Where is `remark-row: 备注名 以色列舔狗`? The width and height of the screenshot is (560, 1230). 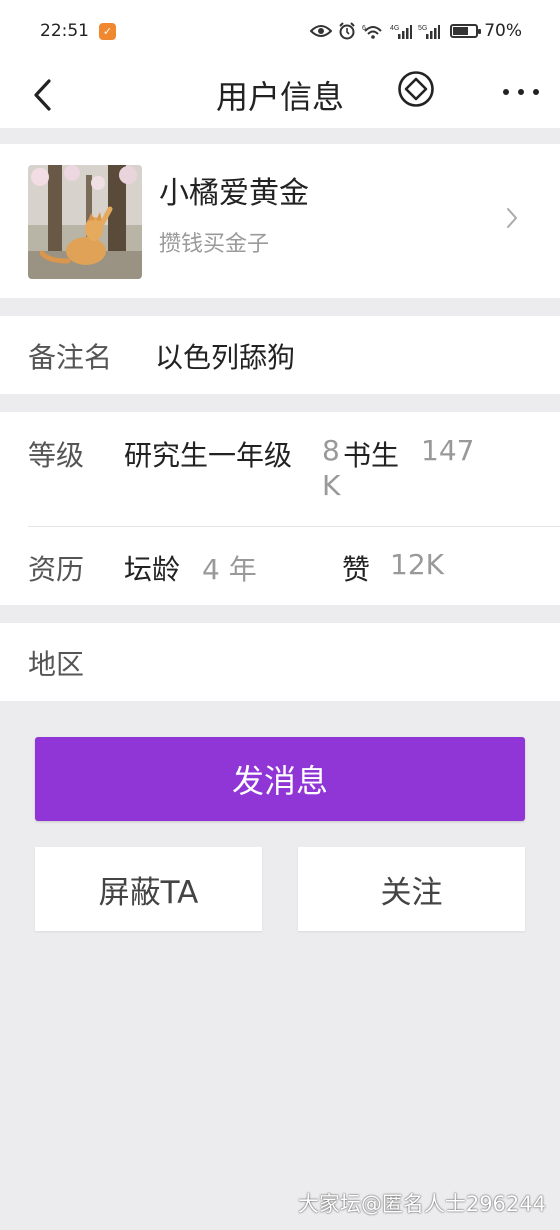 remark-row: 备注名 以色列舔狗 is located at coordinates (280, 355).